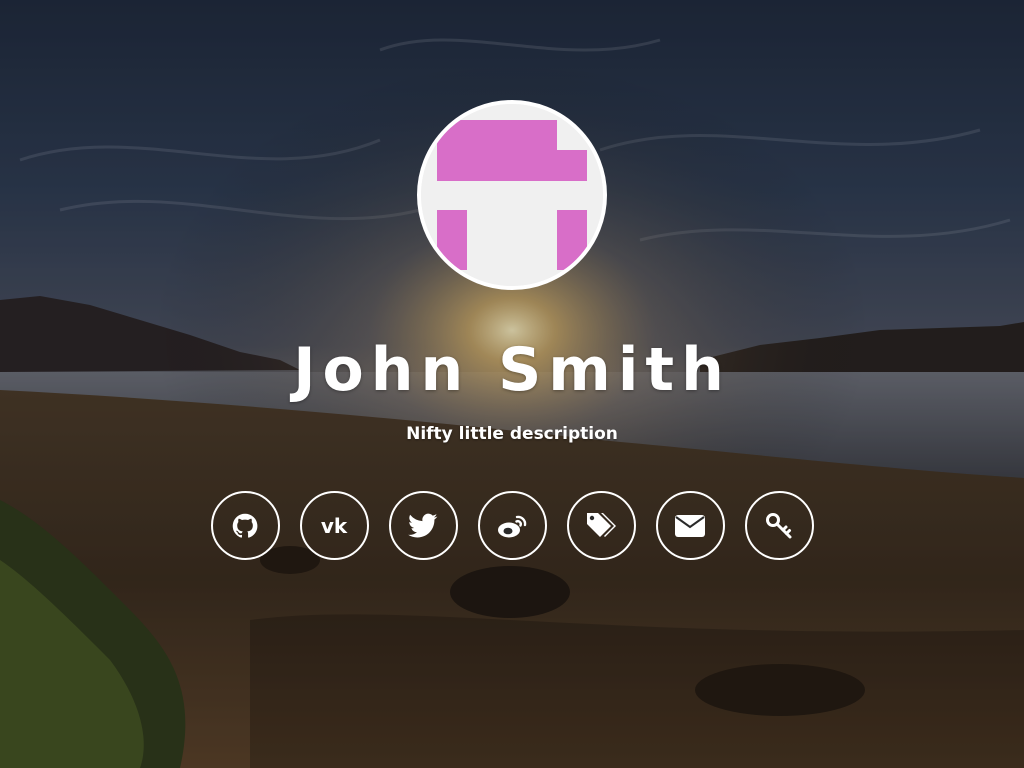 This screenshot has width=1024, height=768. I want to click on social-item-github, so click(245, 525).